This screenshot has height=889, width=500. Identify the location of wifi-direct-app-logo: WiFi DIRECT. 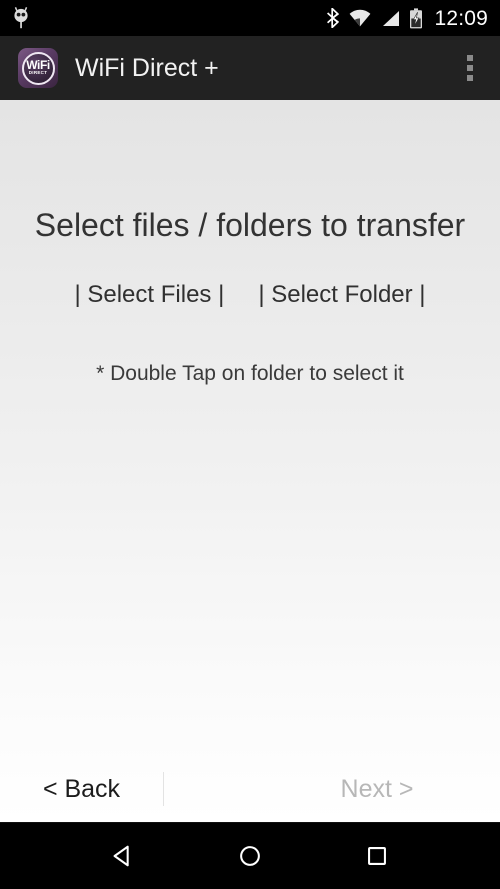
(38, 68).